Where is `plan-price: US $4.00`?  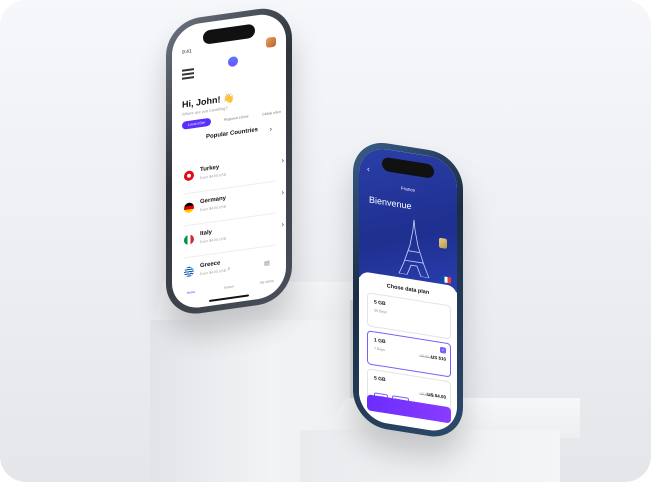
plan-price: US $4.00 is located at coordinates (436, 395).